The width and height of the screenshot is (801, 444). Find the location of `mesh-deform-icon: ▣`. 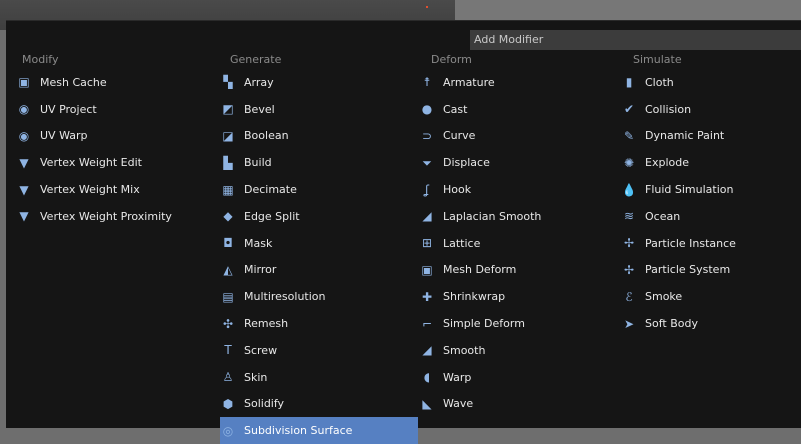

mesh-deform-icon: ▣ is located at coordinates (427, 269).